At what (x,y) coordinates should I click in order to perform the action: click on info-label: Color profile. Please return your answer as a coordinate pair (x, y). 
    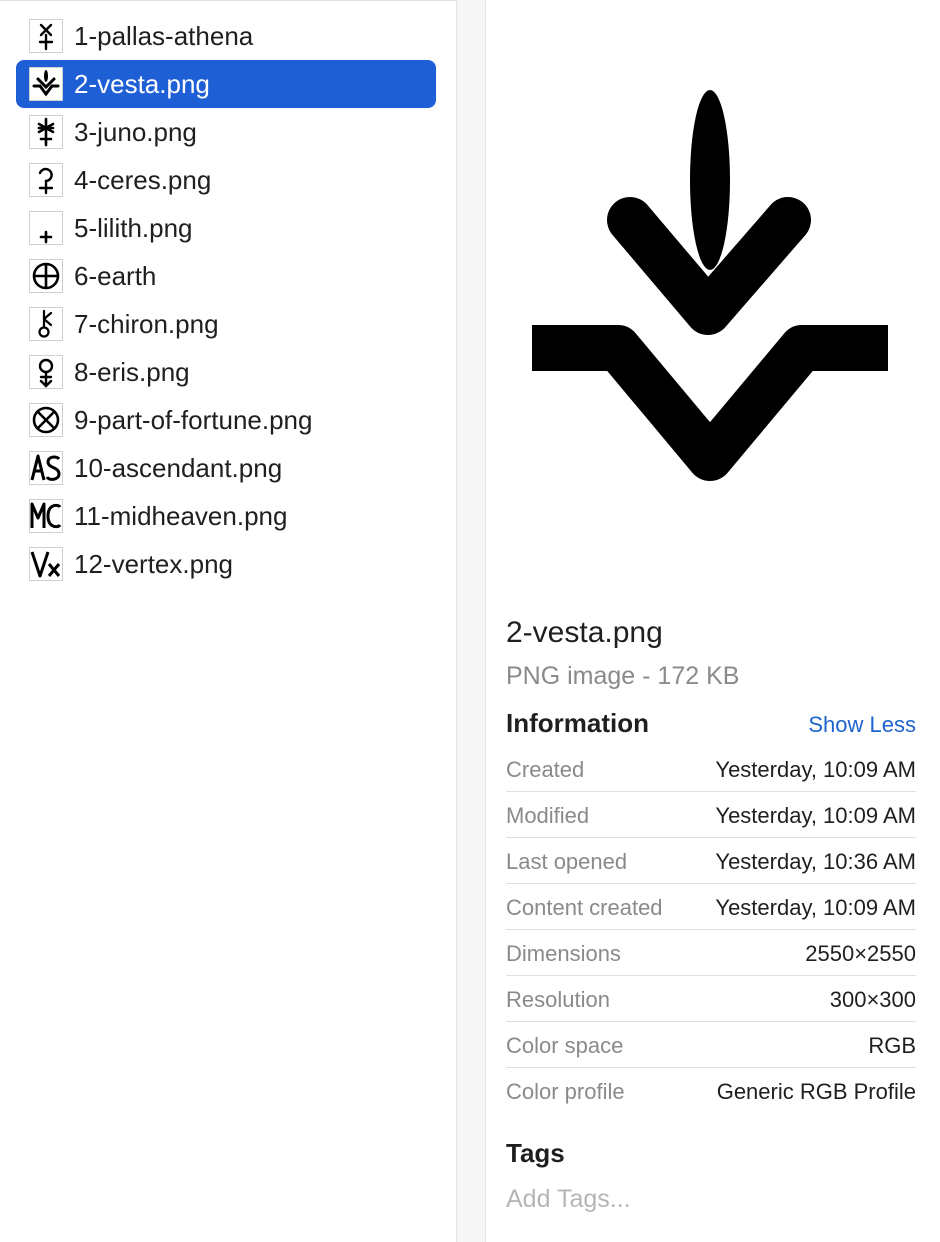
    Looking at the image, I should click on (565, 1091).